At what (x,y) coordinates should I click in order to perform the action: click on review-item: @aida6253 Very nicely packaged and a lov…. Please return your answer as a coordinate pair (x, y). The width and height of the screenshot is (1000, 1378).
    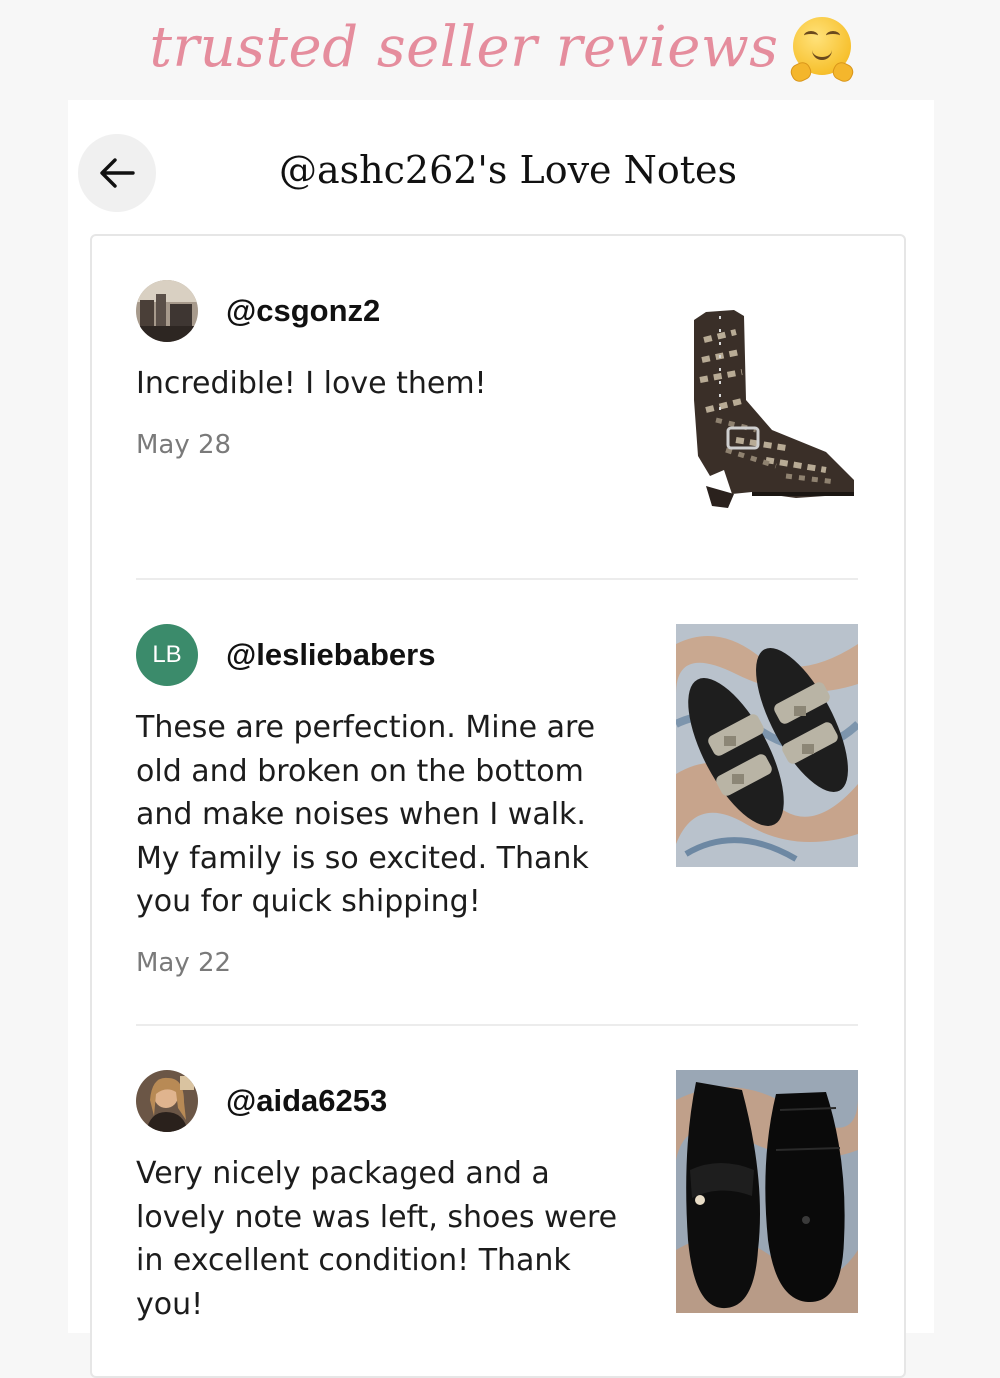
    Looking at the image, I should click on (497, 1198).